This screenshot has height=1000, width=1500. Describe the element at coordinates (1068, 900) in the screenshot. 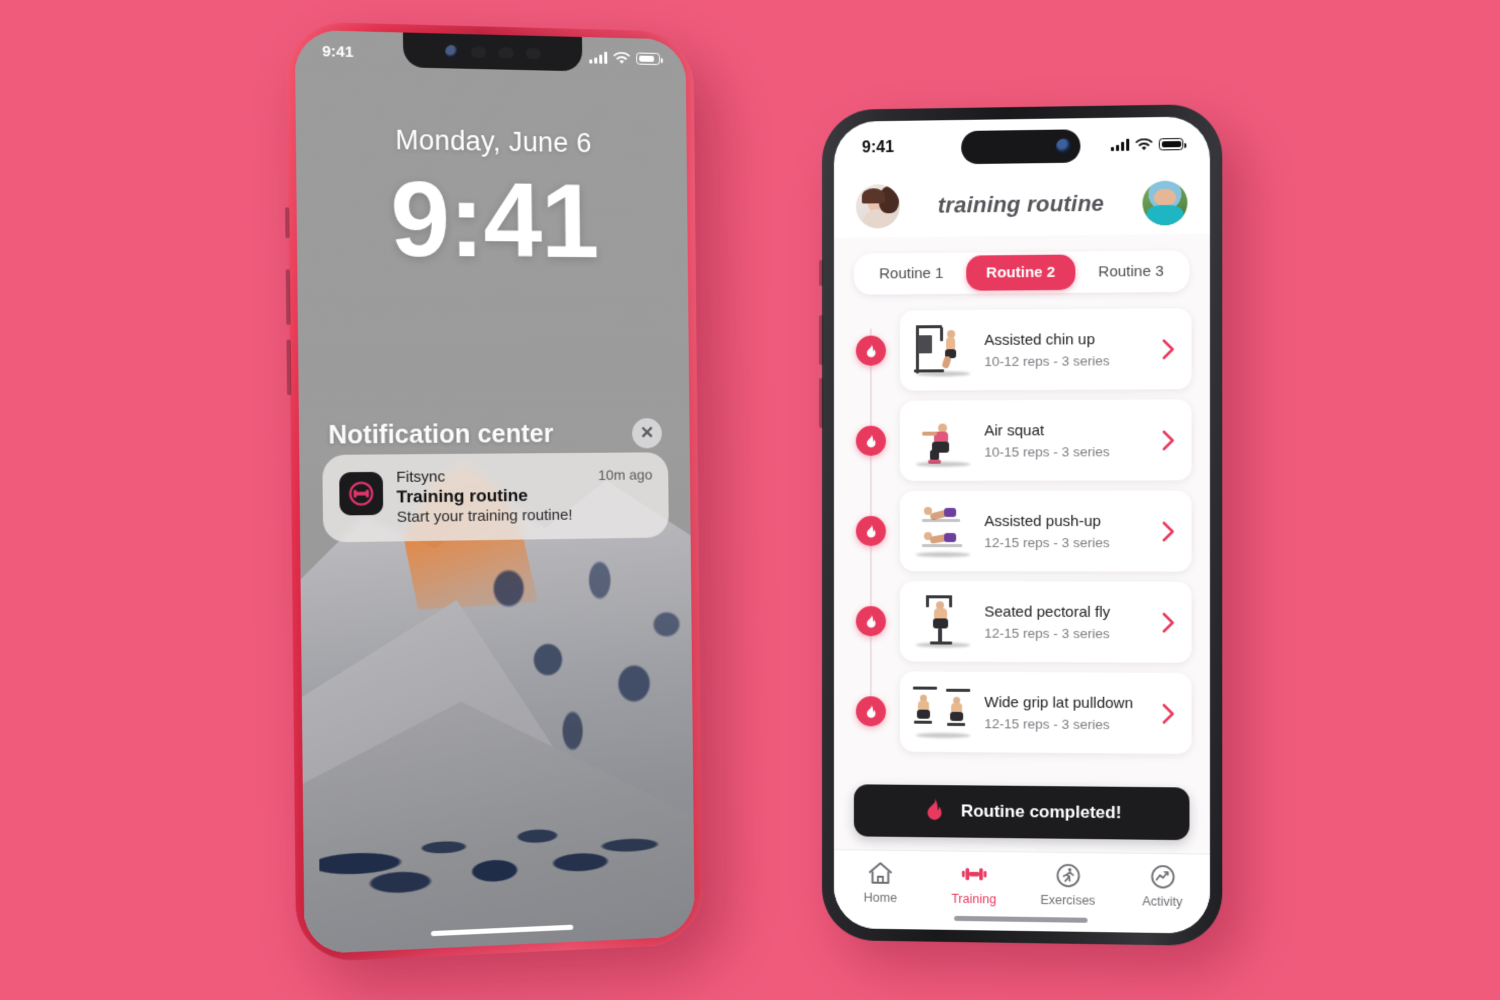

I see `tab-exercises-label: Exercises` at that location.